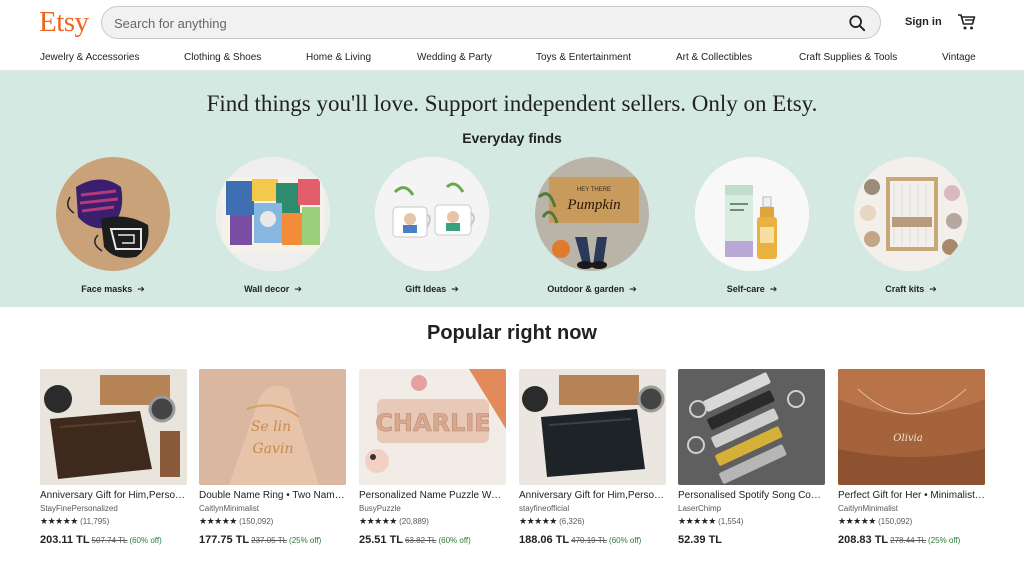 The width and height of the screenshot is (1024, 563). I want to click on face-masks-label: Face masks, so click(107, 289).